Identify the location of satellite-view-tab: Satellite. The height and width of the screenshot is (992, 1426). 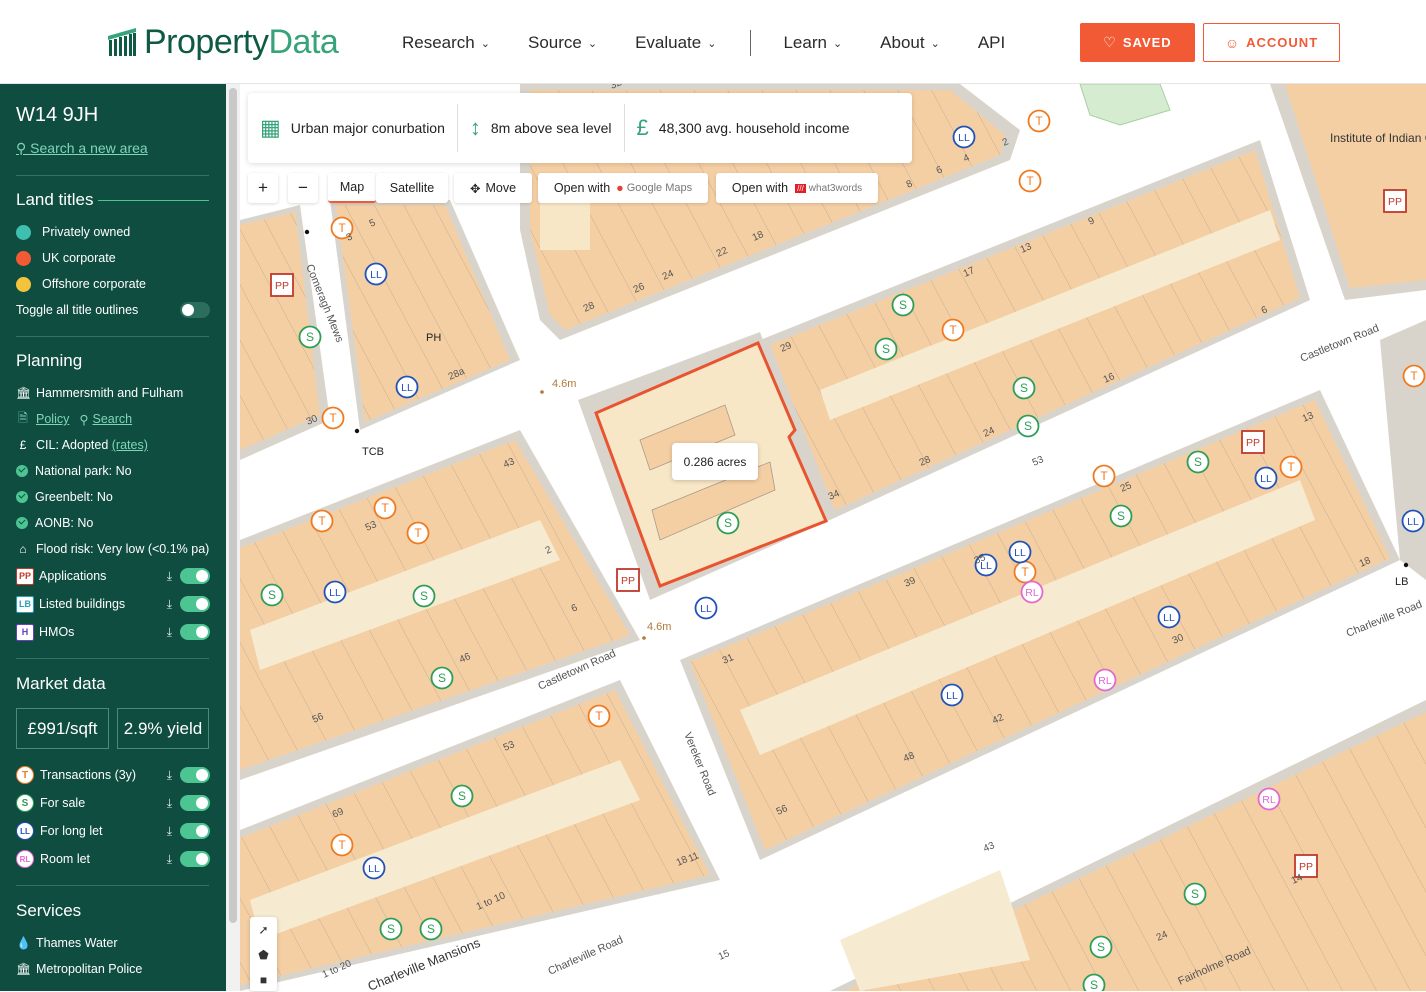
(412, 188).